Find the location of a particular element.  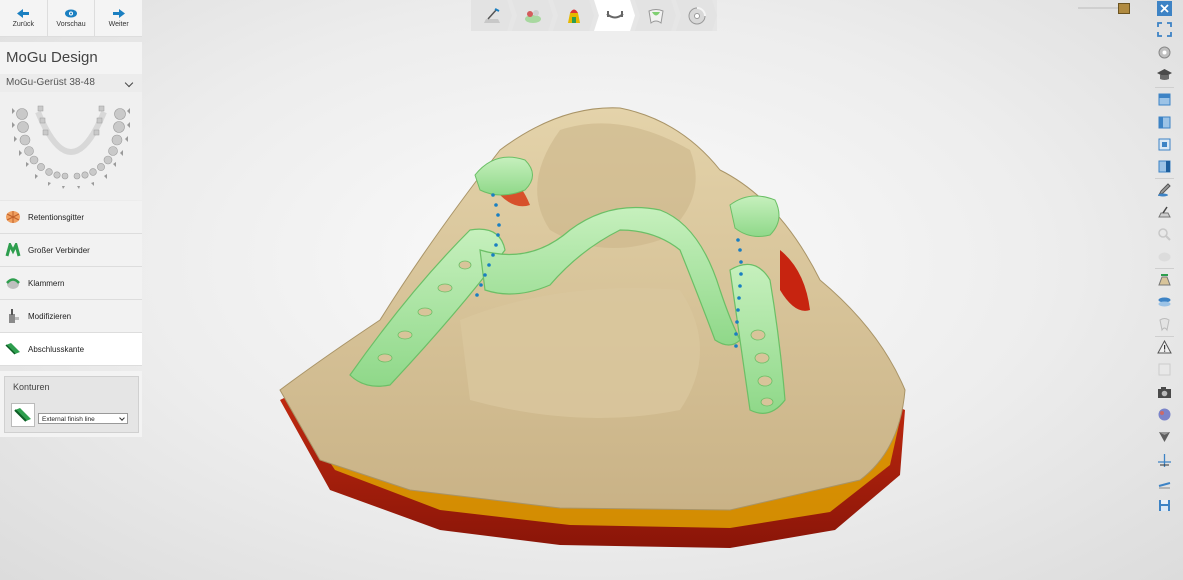

workflow-toolbar is located at coordinates (594, 15).